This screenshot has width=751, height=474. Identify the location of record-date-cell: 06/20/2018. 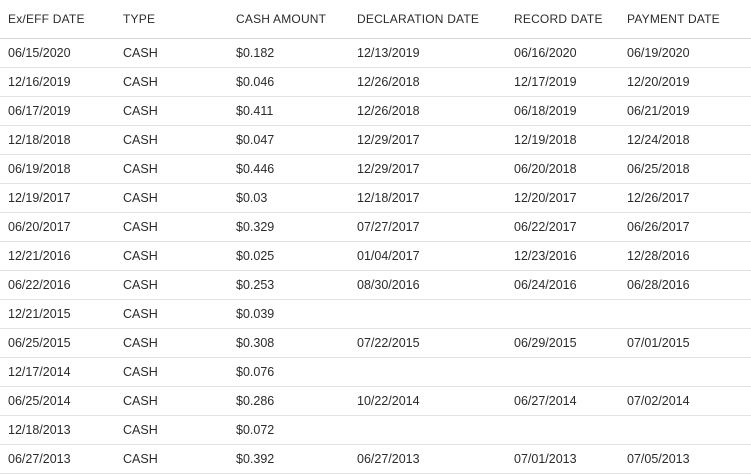
(562, 169).